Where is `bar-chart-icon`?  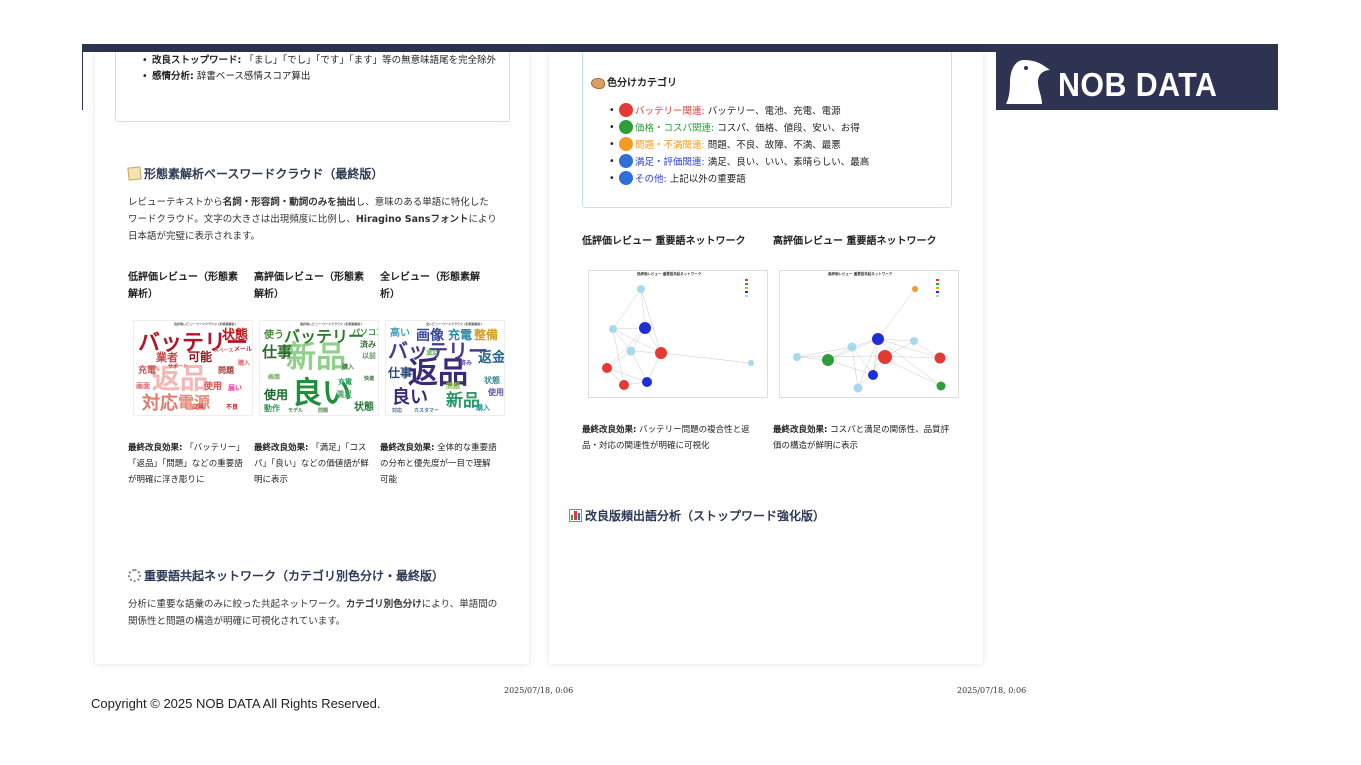 bar-chart-icon is located at coordinates (575, 515).